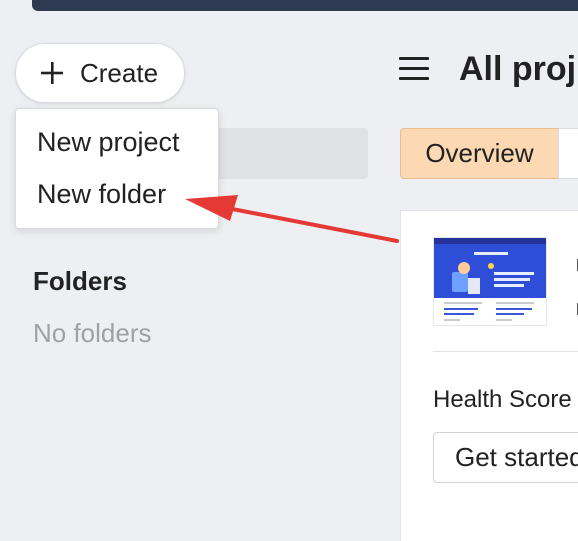  I want to click on create-button-label: Create, so click(119, 72).